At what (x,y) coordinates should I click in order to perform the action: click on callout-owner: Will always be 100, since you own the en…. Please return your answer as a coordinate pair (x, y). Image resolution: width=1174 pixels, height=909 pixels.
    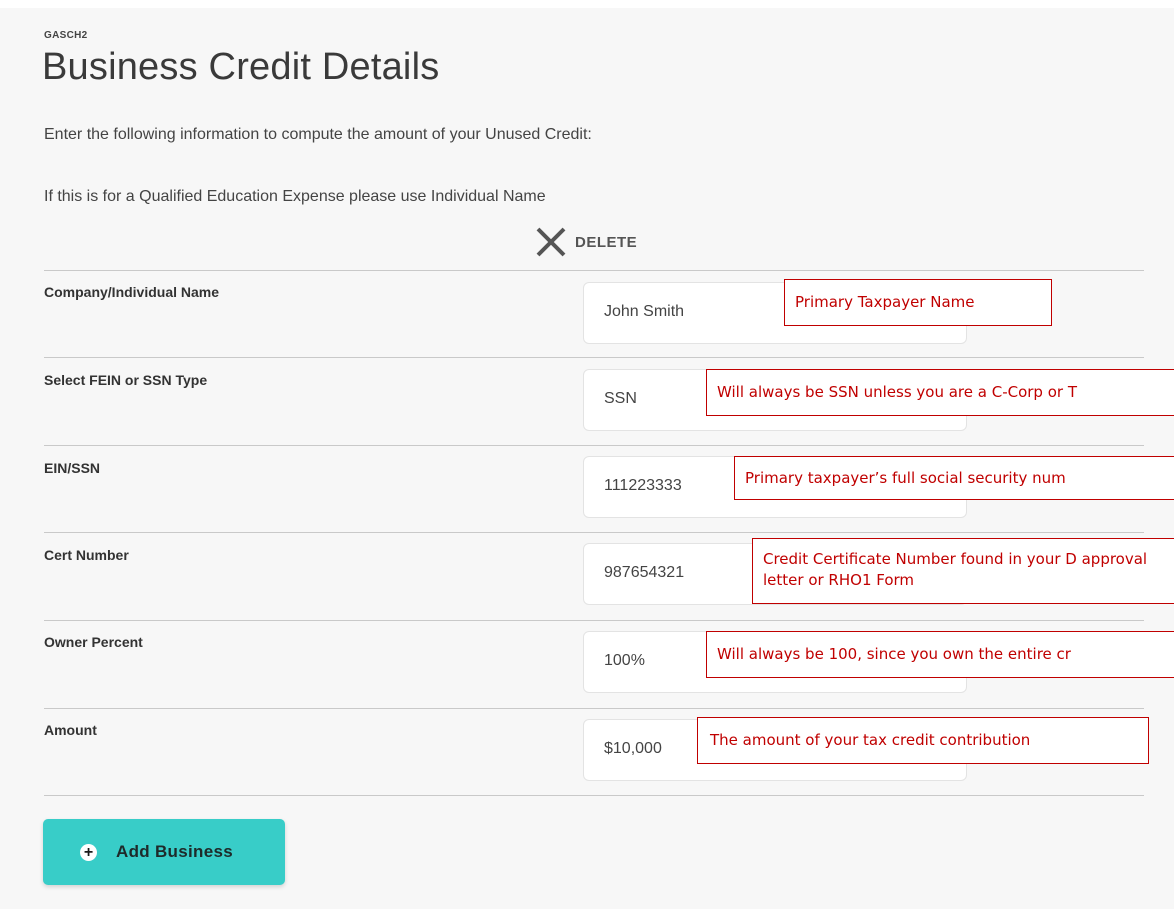
    Looking at the image, I should click on (940, 654).